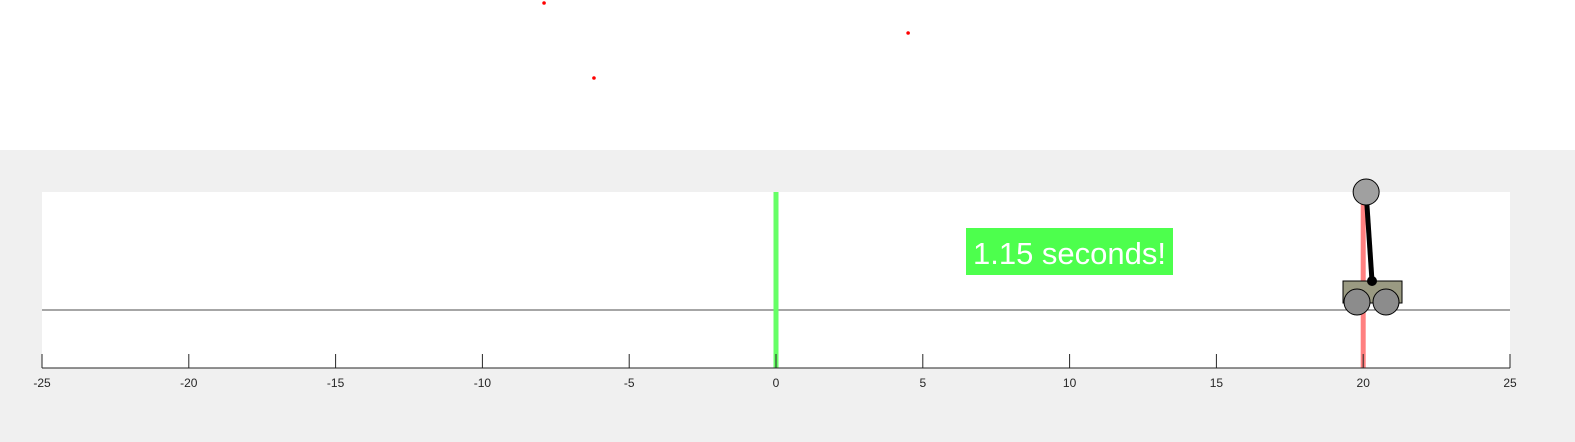 The image size is (1575, 442). I want to click on cart-wheel-left, so click(1357, 302).